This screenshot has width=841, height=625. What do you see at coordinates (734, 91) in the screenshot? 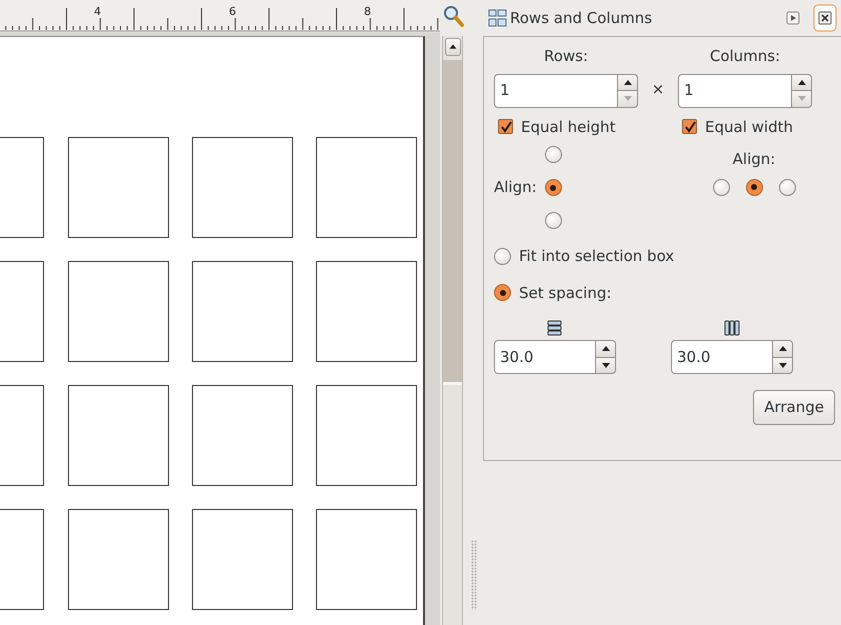
I see `columns-field: 1` at bounding box center [734, 91].